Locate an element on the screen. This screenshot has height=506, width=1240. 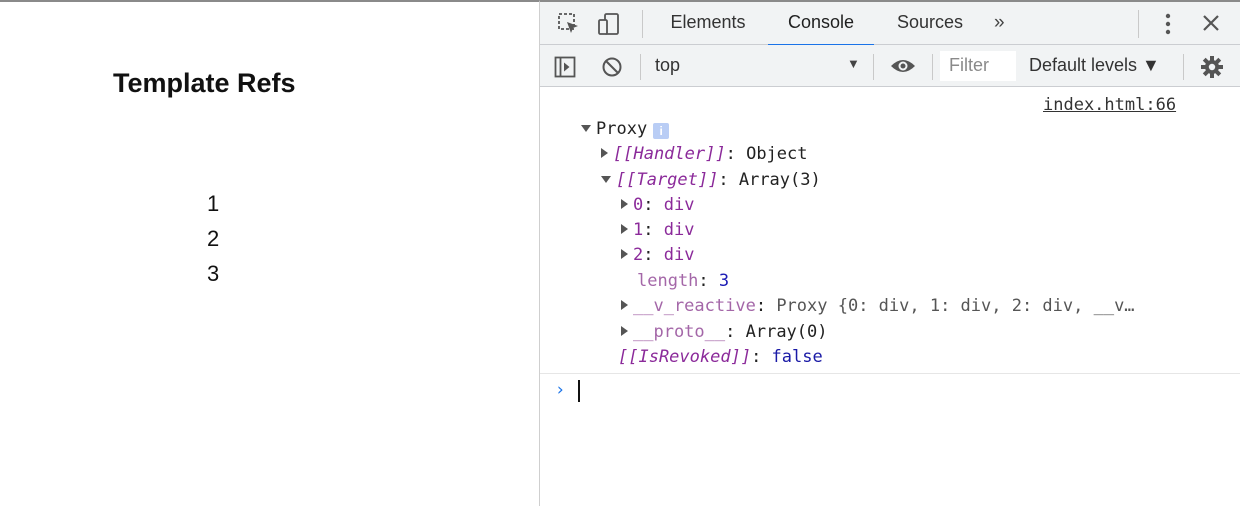
number-list: 1 2 3 is located at coordinates (213, 238).